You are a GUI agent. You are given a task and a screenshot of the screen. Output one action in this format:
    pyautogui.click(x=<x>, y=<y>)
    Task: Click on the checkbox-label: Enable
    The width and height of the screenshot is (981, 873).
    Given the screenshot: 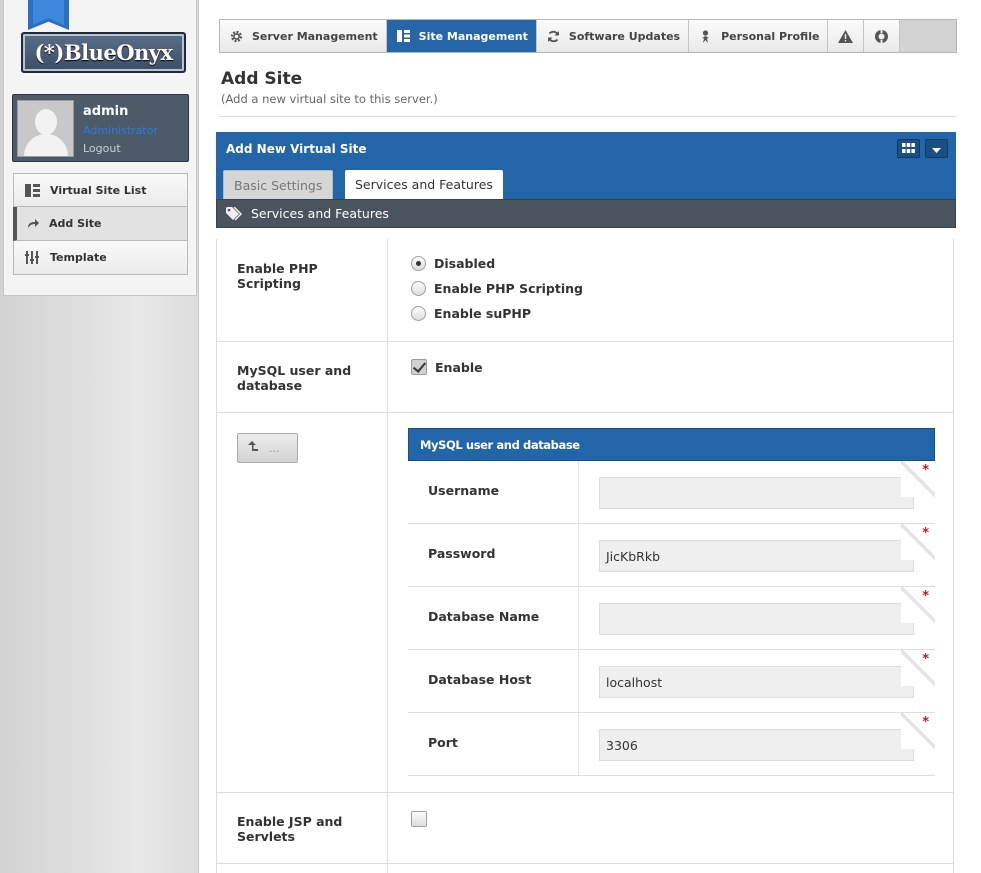 What is the action you would take?
    pyautogui.click(x=459, y=367)
    